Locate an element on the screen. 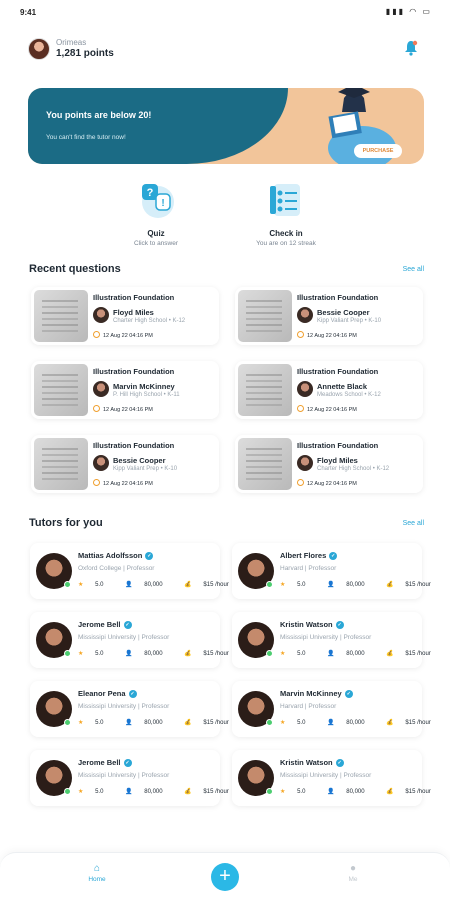 This screenshot has width=450, height=900. student-school: P. Hill High School • K-11 is located at coordinates (146, 395).